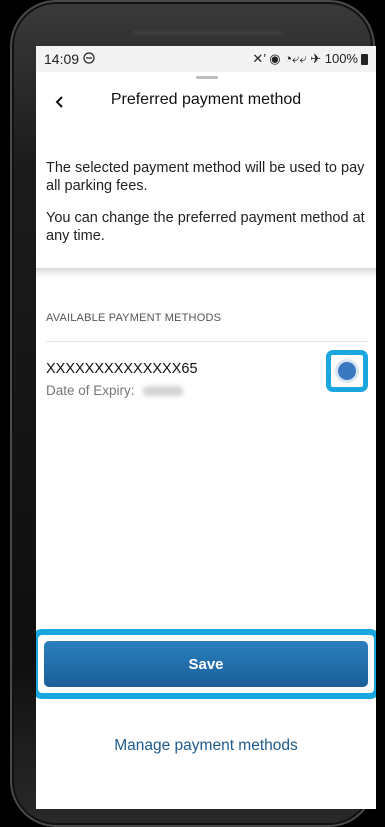  Describe the element at coordinates (62, 59) in the screenshot. I see `status-time: 14:09` at that location.